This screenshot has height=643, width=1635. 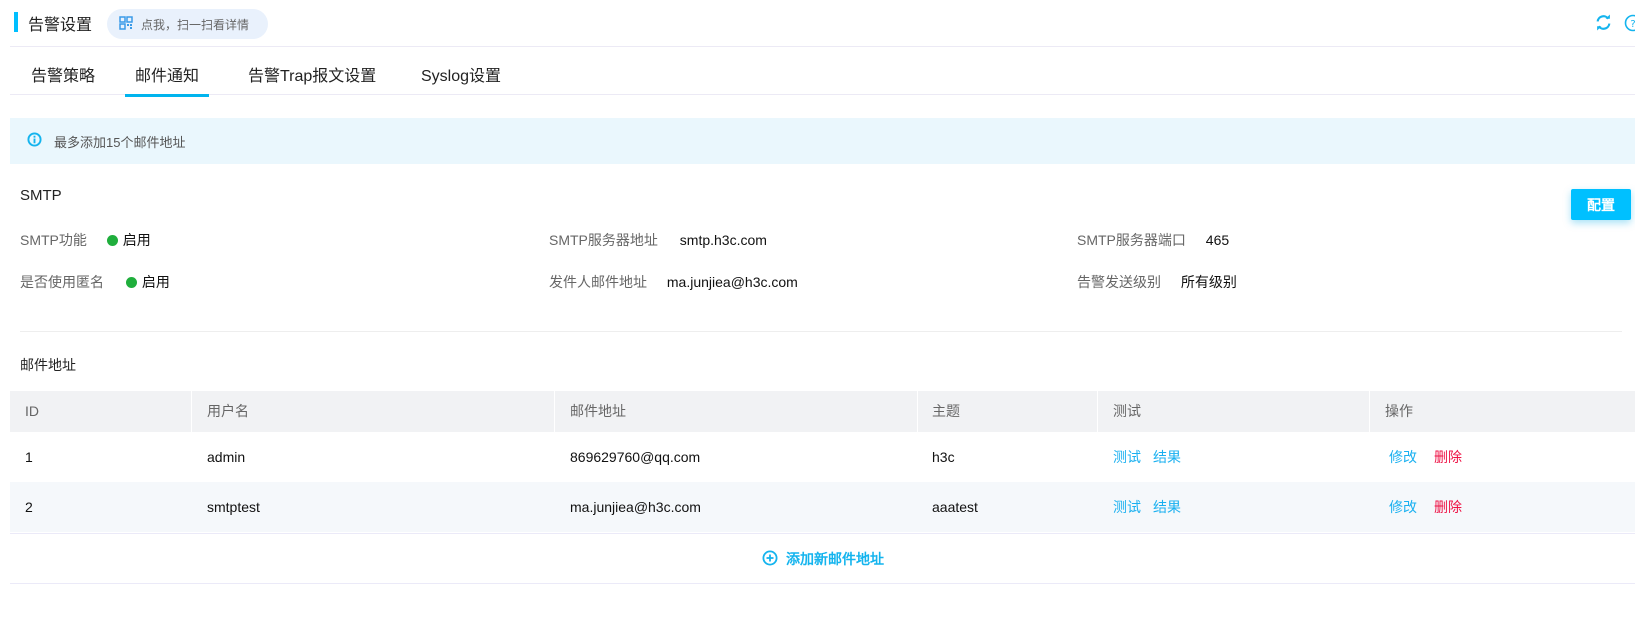 What do you see at coordinates (723, 240) in the screenshot?
I see `field-value: smtp.h3c.com` at bounding box center [723, 240].